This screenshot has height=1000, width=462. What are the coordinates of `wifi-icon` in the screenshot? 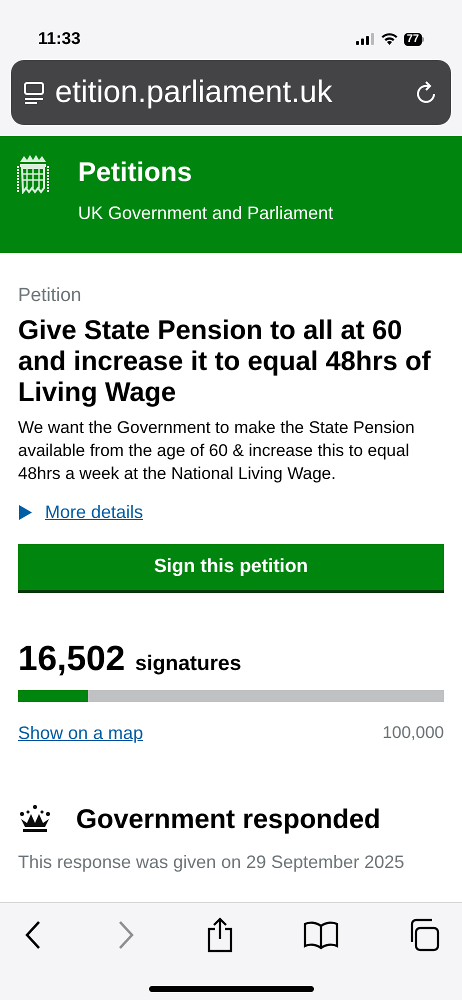 It's located at (389, 39).